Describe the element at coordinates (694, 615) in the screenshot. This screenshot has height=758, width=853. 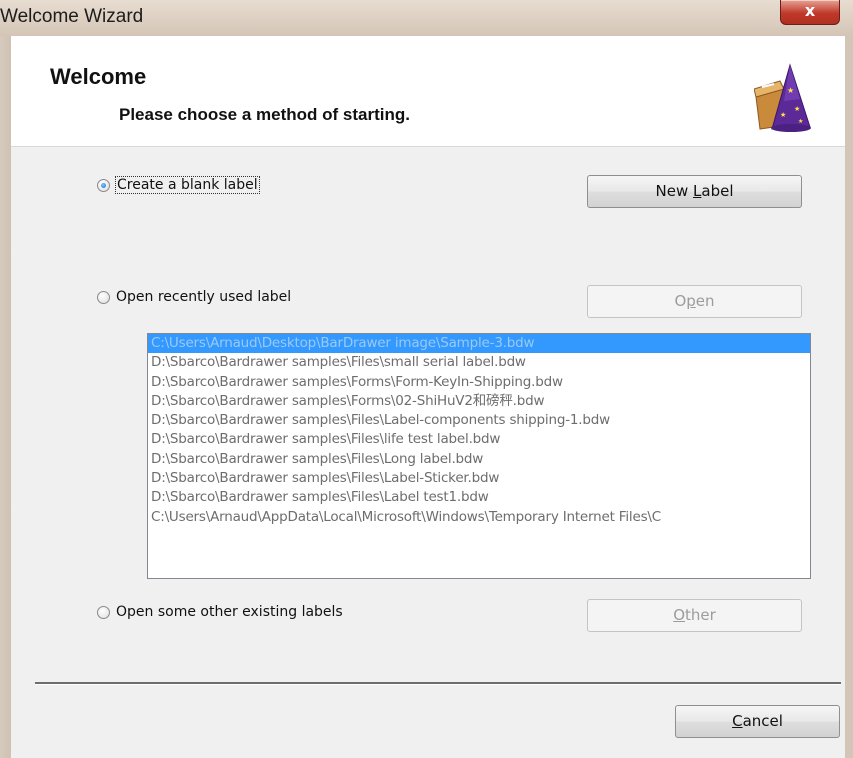
I see `other-button: Other` at that location.